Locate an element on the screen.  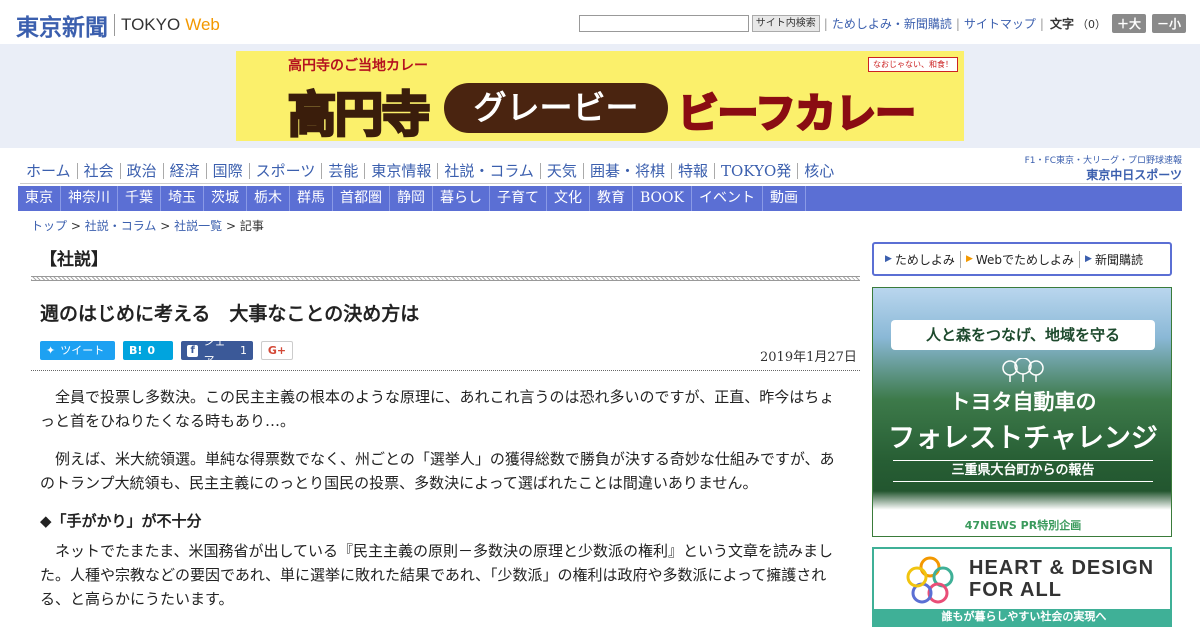
nav-politics: 政治 is located at coordinates (142, 170).